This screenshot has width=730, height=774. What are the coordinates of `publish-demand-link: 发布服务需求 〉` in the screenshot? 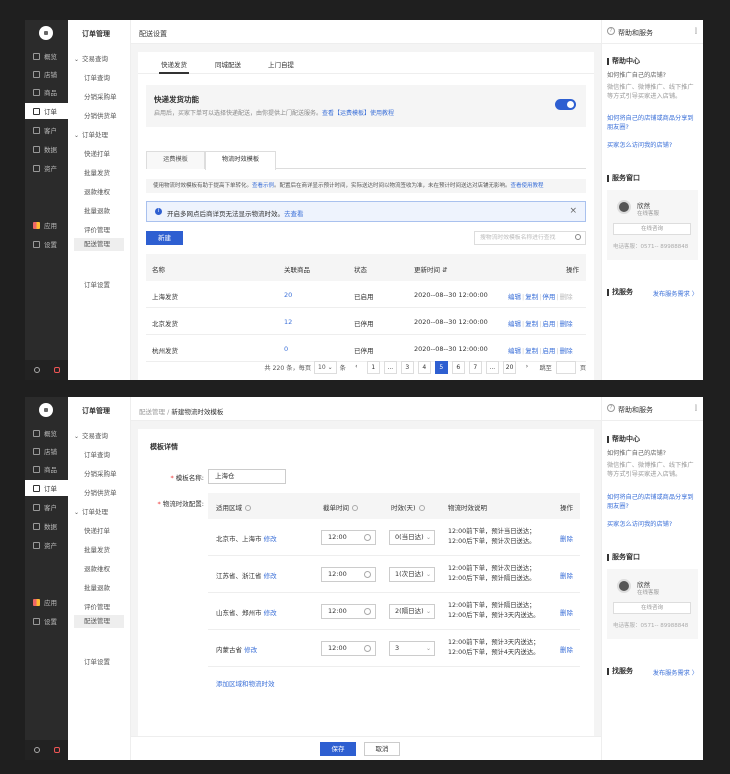 It's located at (675, 293).